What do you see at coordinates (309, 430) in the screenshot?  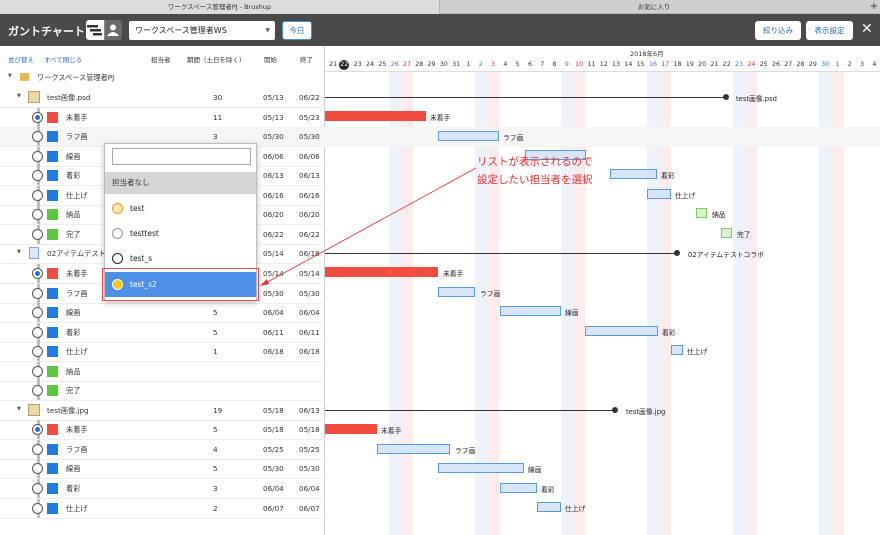 I see `end-cell: 05/18` at bounding box center [309, 430].